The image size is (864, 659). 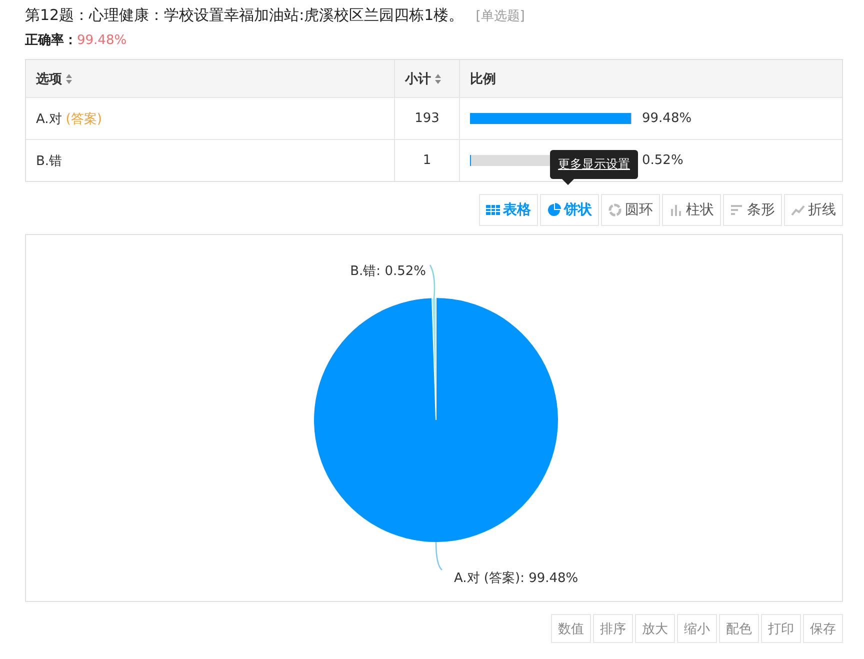 I want to click on ratio-percent: 99.48%, so click(x=667, y=118).